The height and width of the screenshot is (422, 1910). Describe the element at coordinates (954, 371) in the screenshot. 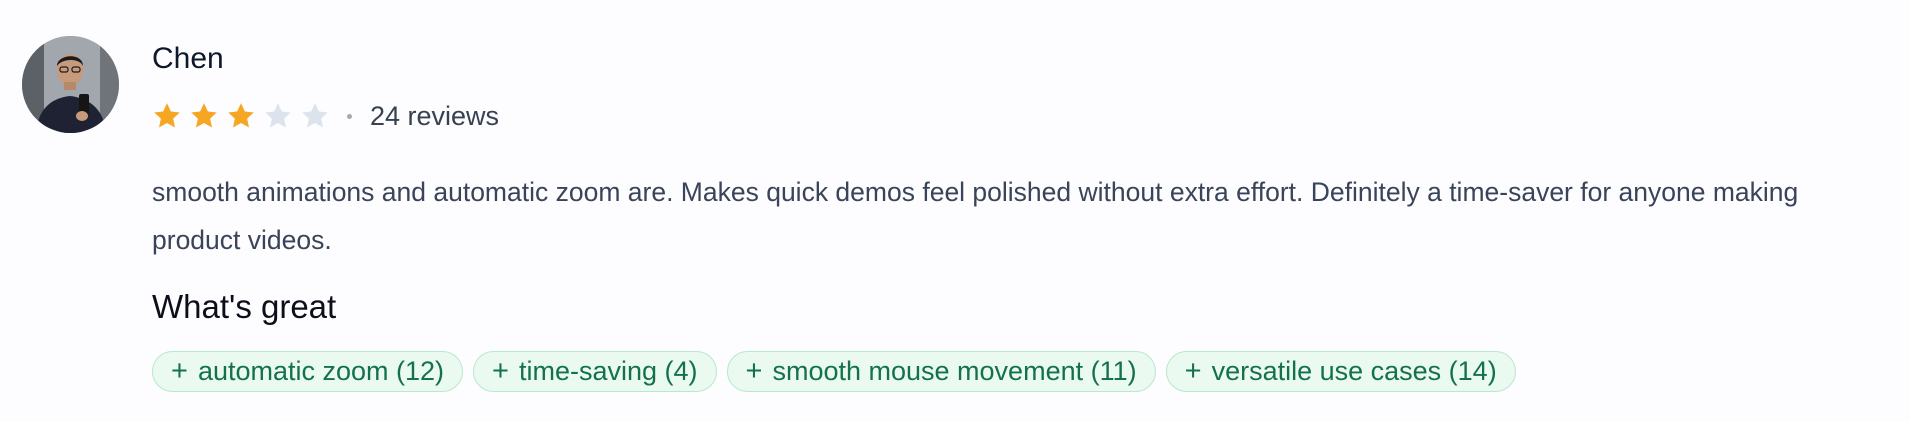

I see `tag-label: smooth mouse movement (11)` at that location.